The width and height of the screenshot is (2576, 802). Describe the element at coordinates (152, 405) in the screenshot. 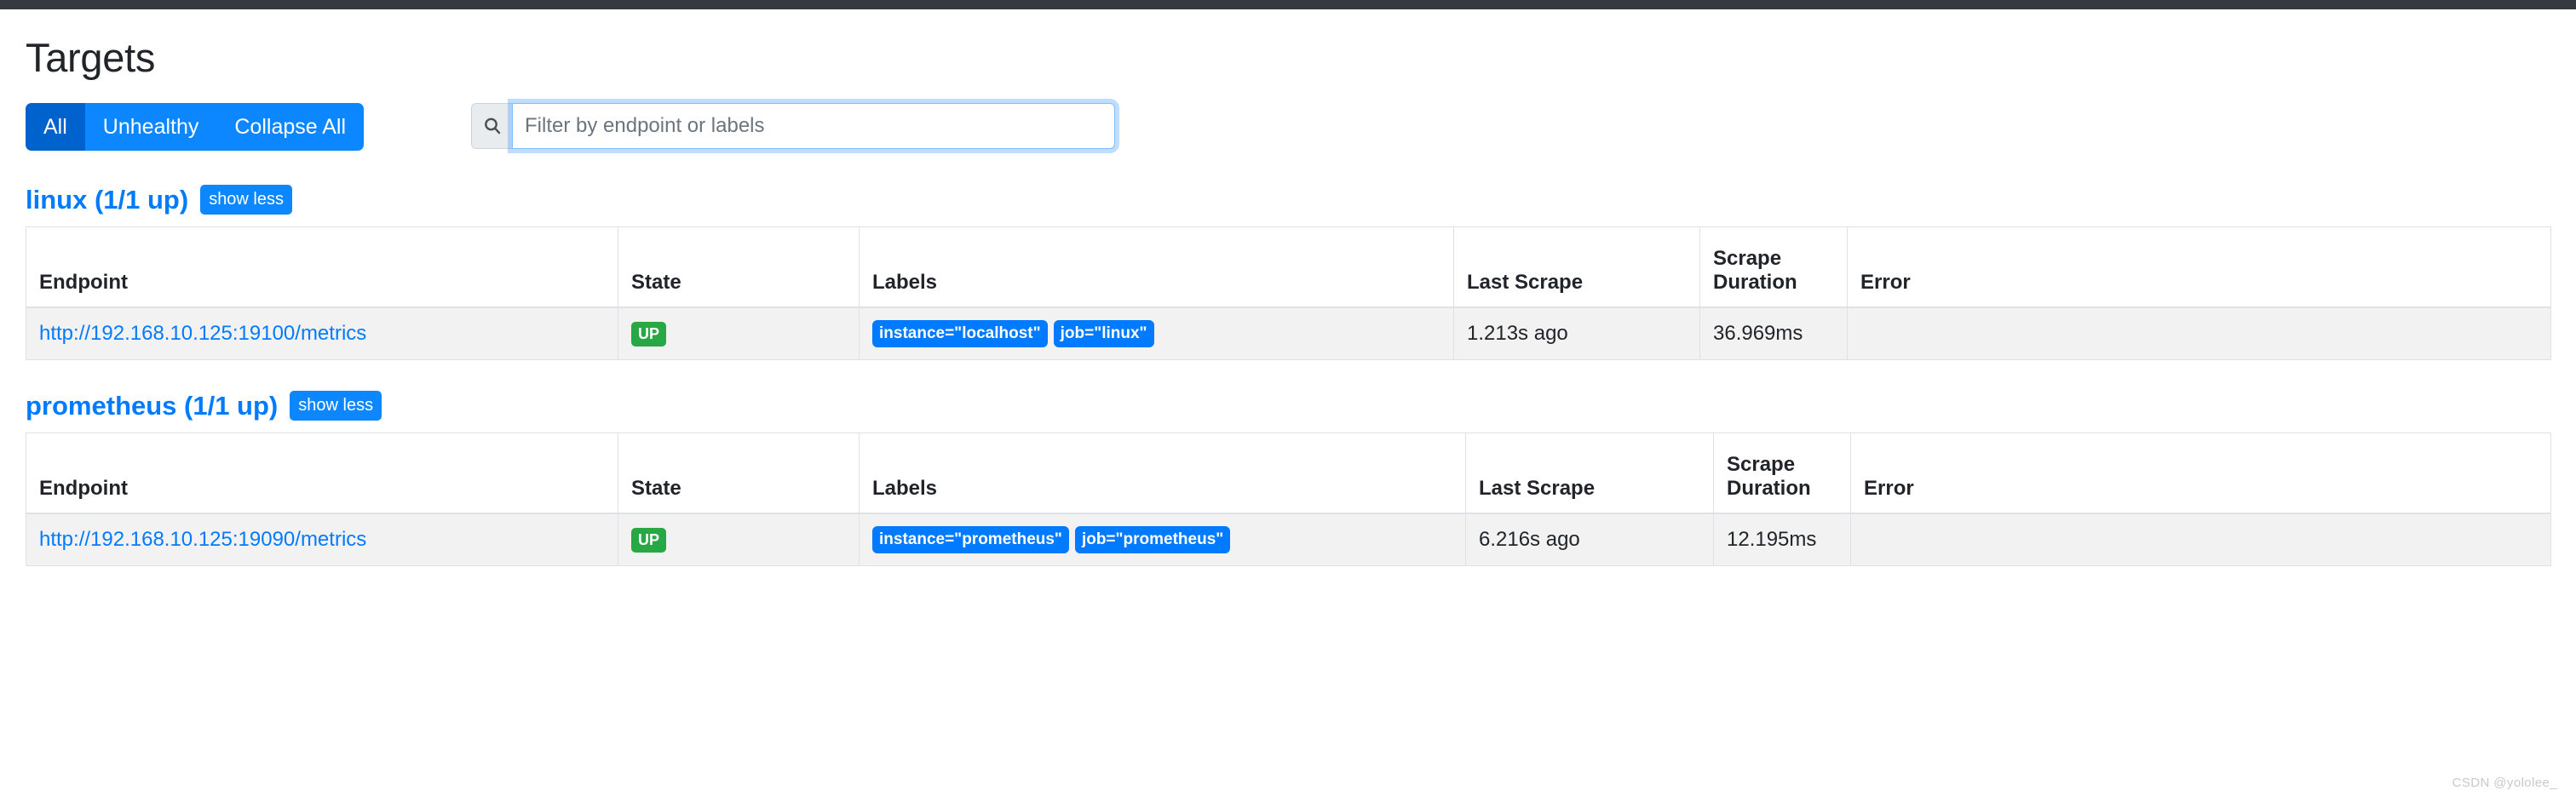

I see `job-title-prometheus: prometheus (1/1 up)` at that location.